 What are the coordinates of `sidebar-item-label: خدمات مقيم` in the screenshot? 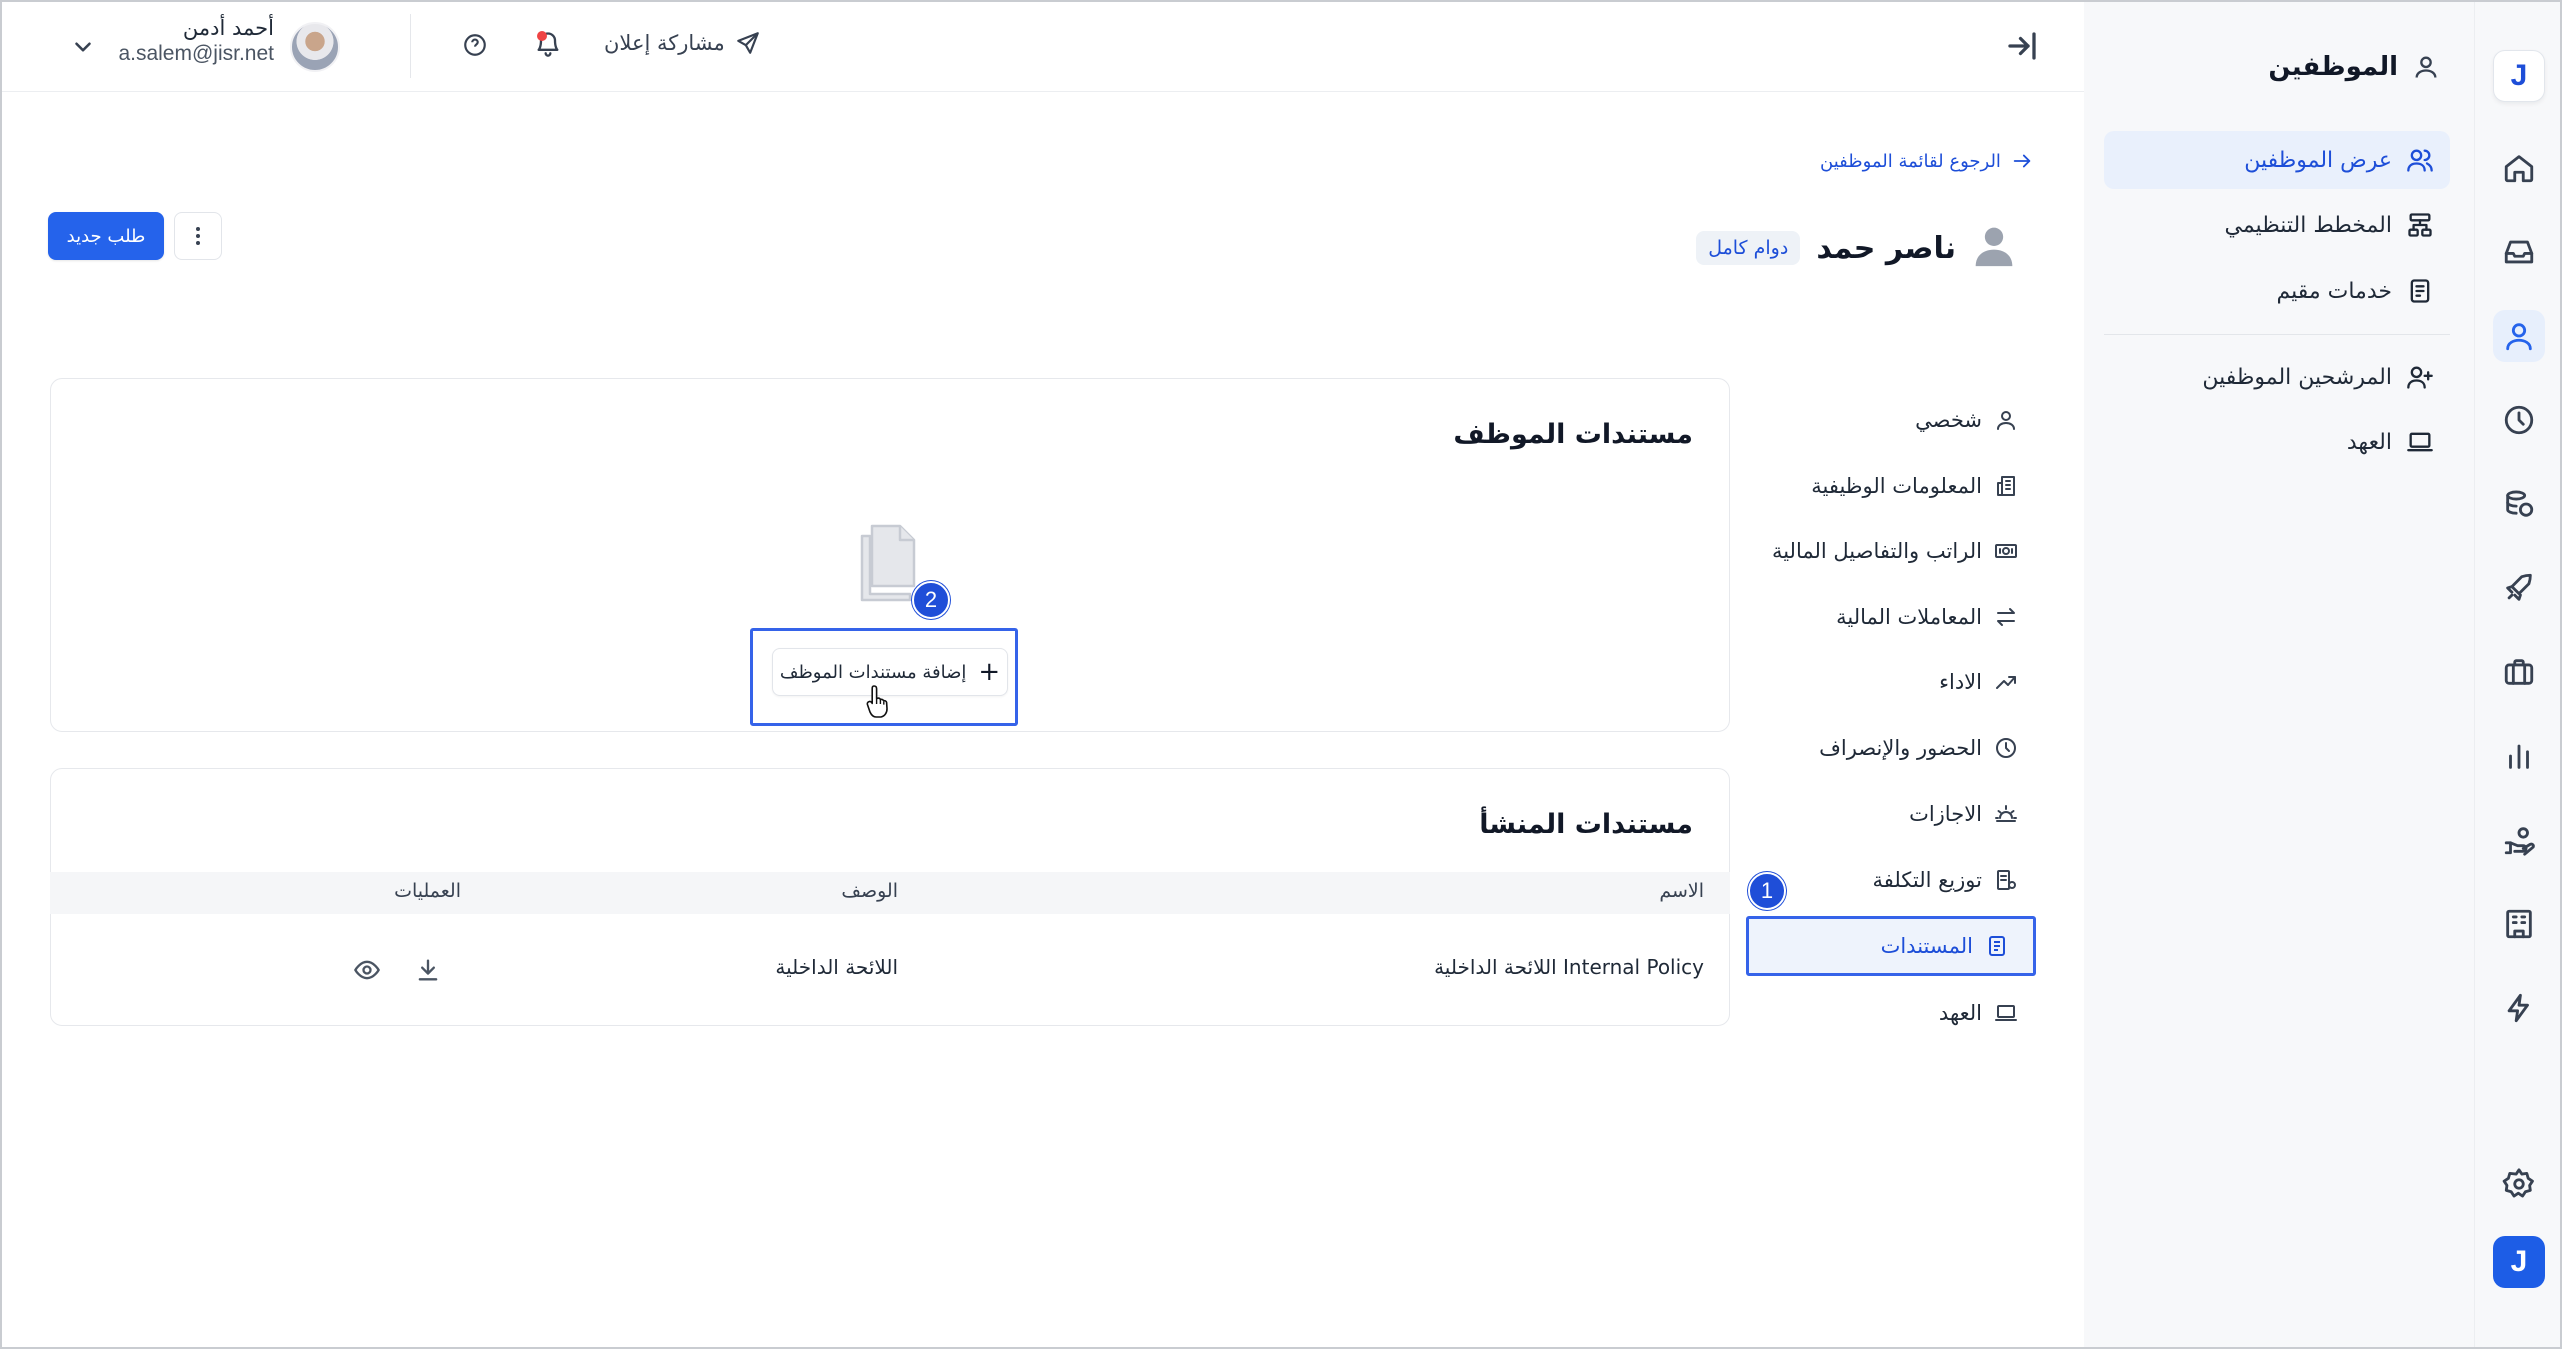 It's located at (2334, 291).